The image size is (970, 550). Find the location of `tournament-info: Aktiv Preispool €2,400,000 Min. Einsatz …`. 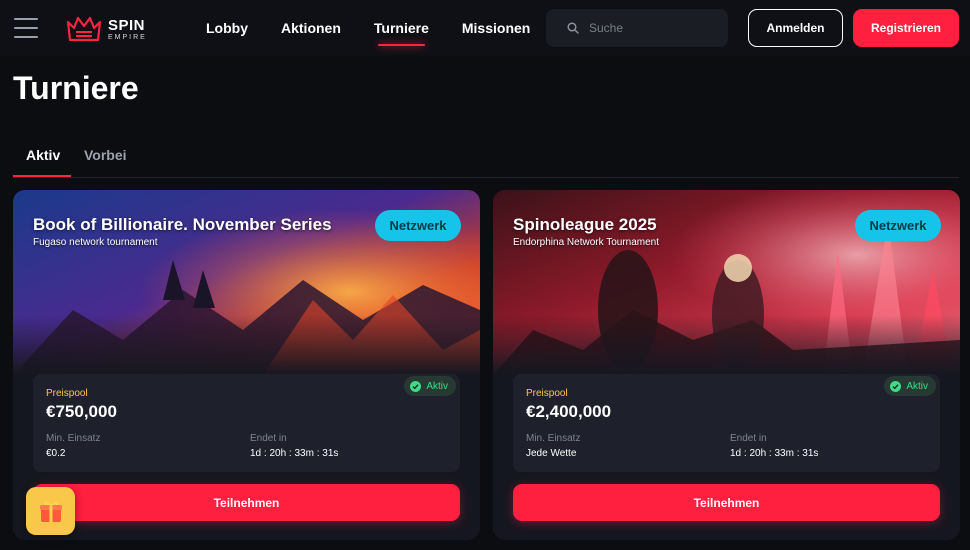

tournament-info: Aktiv Preispool €2,400,000 Min. Einsatz … is located at coordinates (726, 423).